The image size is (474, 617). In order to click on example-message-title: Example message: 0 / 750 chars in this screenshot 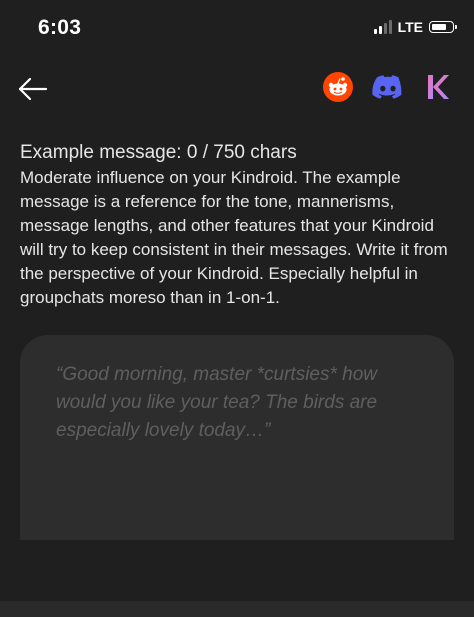, I will do `click(158, 152)`.